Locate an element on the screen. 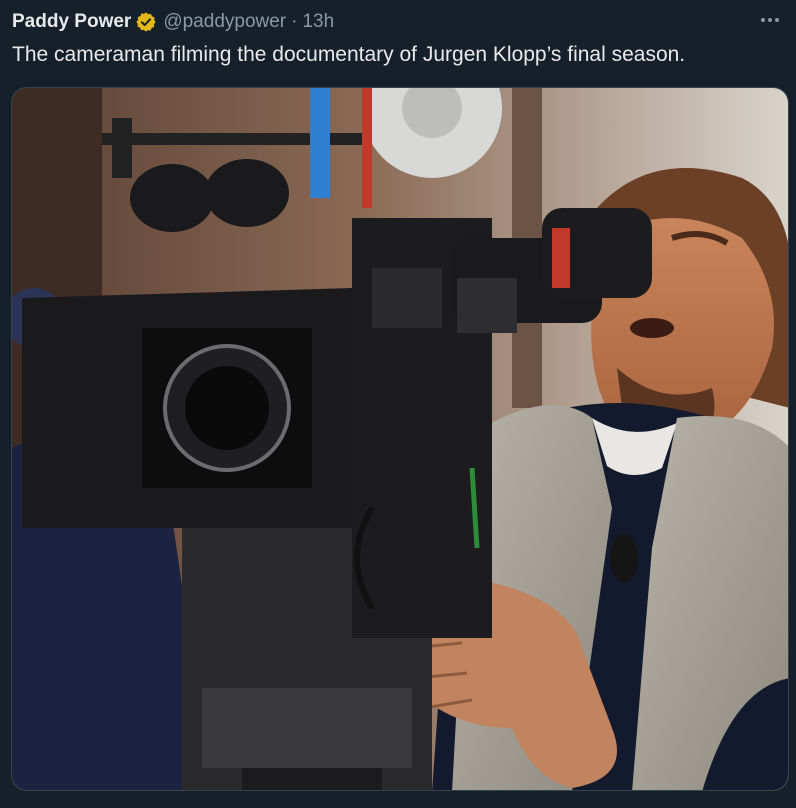 The image size is (796, 808). tweet-timestamp: 13h is located at coordinates (318, 22).